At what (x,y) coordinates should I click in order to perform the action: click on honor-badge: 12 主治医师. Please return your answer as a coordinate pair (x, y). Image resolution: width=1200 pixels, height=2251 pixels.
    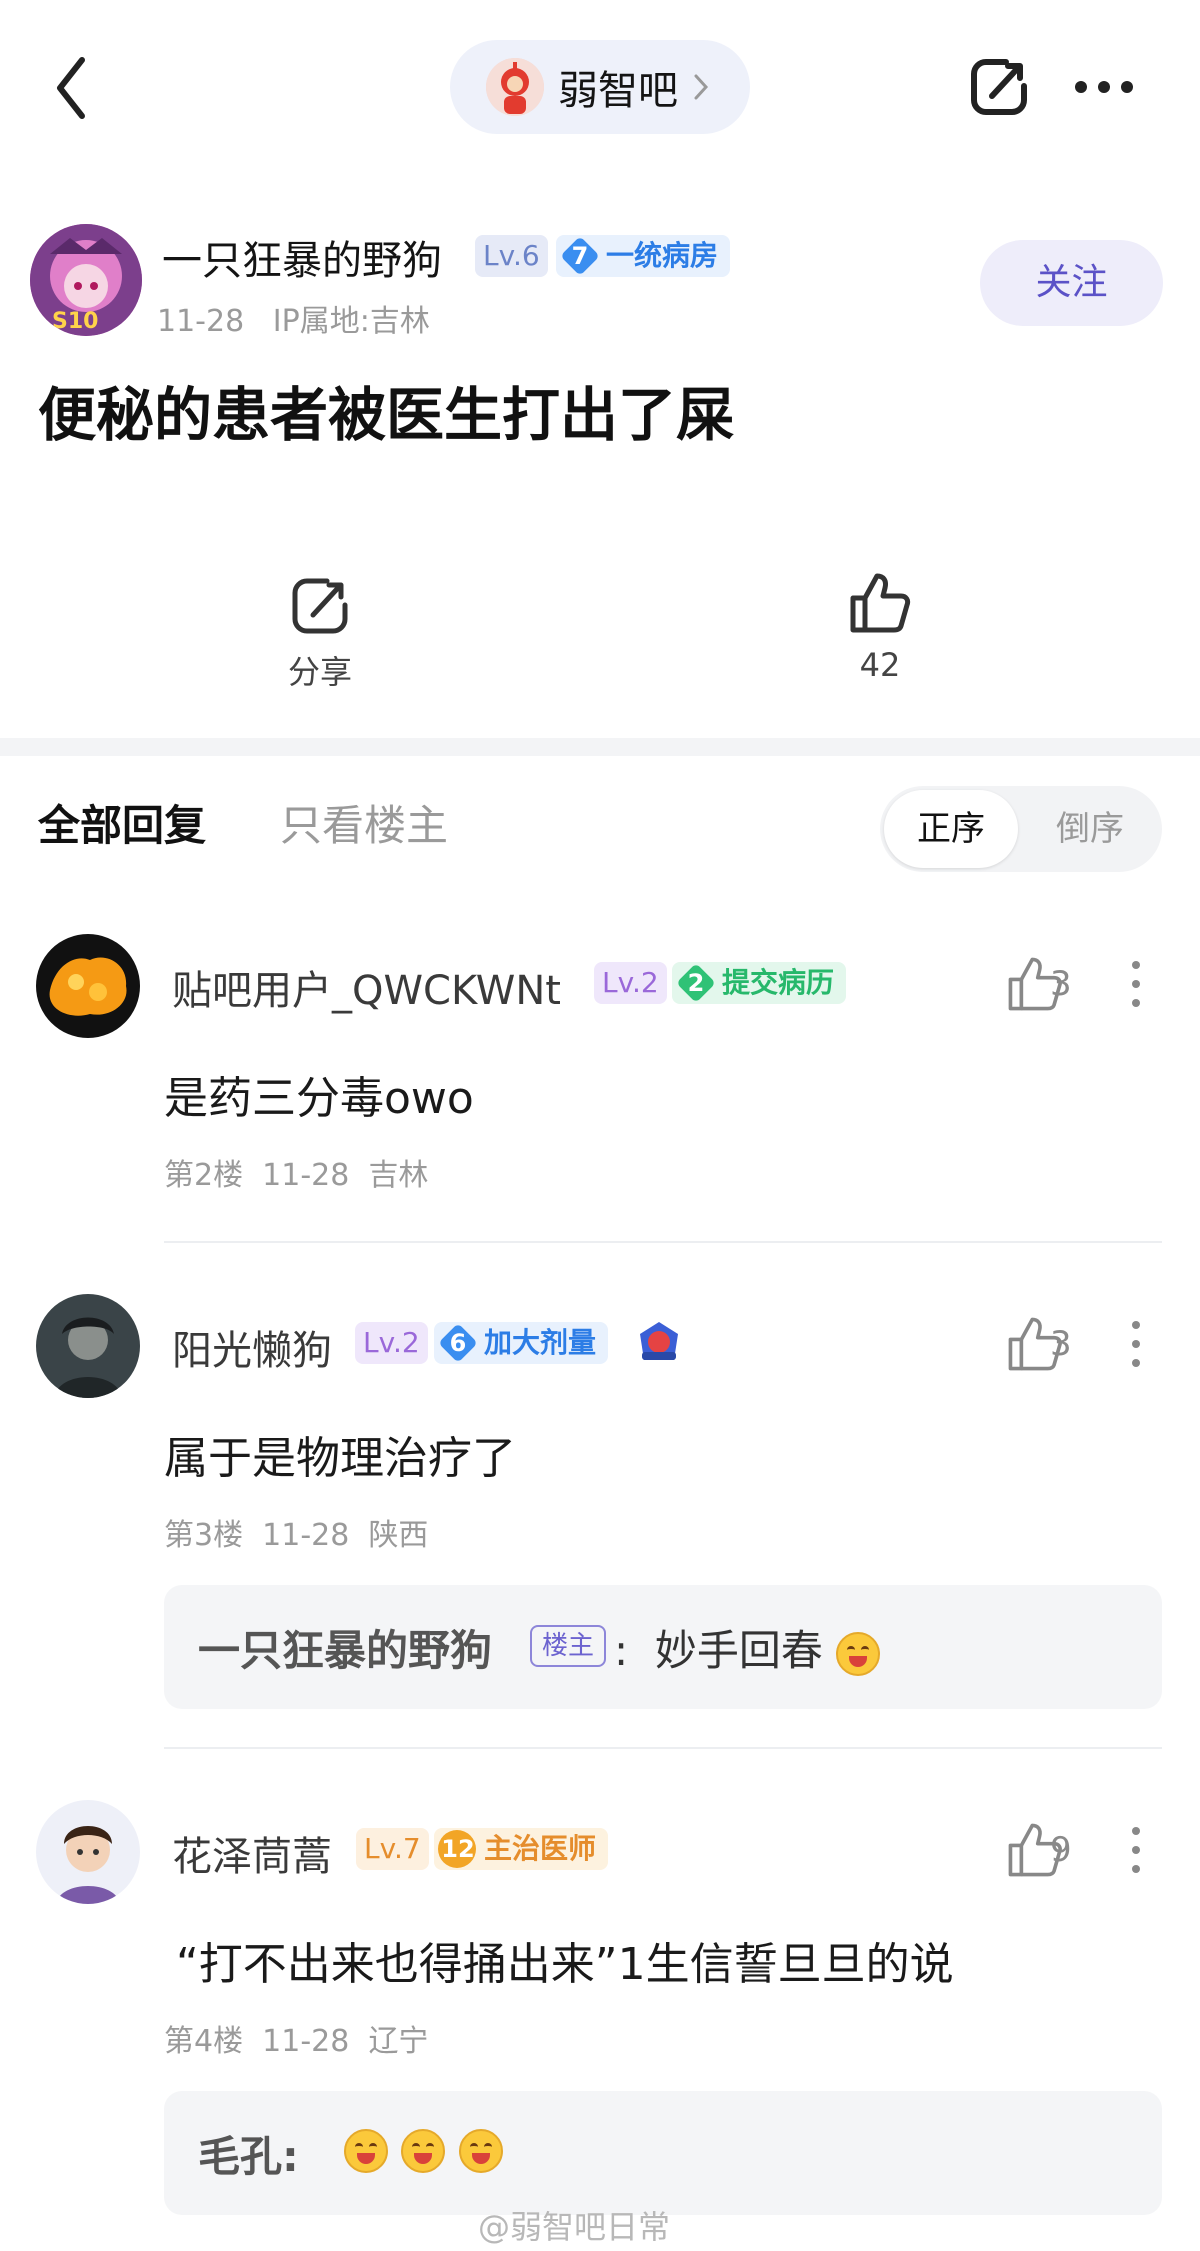
    Looking at the image, I should click on (521, 1849).